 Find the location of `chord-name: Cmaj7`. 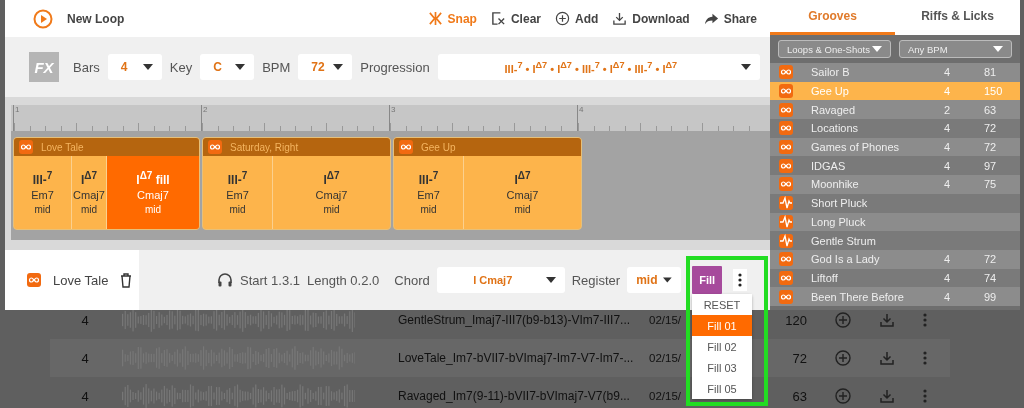

chord-name: Cmaj7 is located at coordinates (89, 195).